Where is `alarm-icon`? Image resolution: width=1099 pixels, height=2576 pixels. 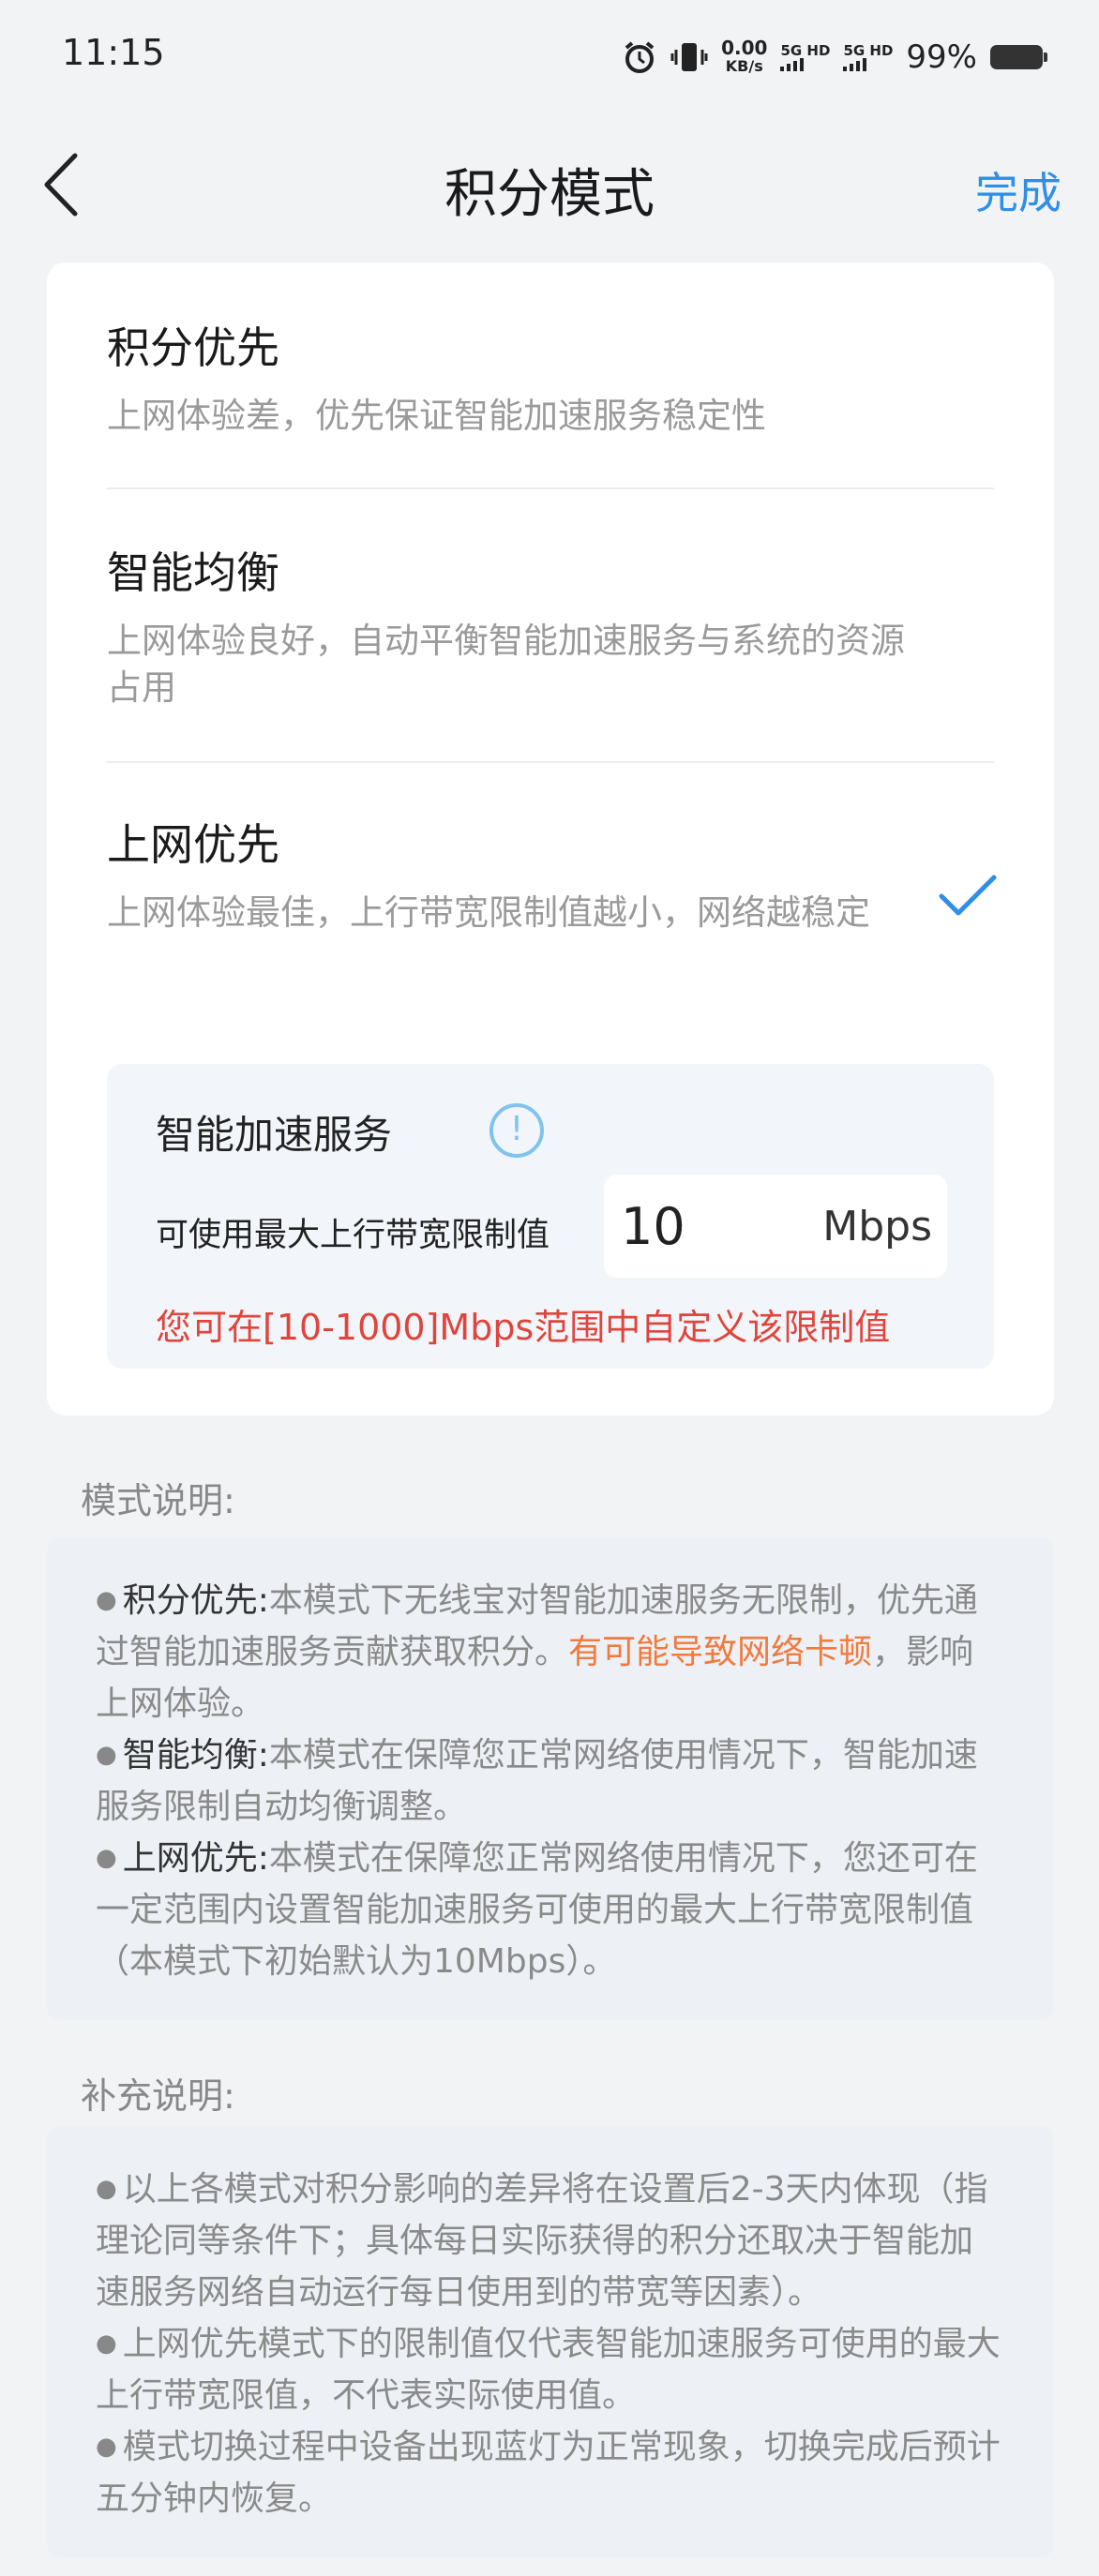
alarm-icon is located at coordinates (640, 57).